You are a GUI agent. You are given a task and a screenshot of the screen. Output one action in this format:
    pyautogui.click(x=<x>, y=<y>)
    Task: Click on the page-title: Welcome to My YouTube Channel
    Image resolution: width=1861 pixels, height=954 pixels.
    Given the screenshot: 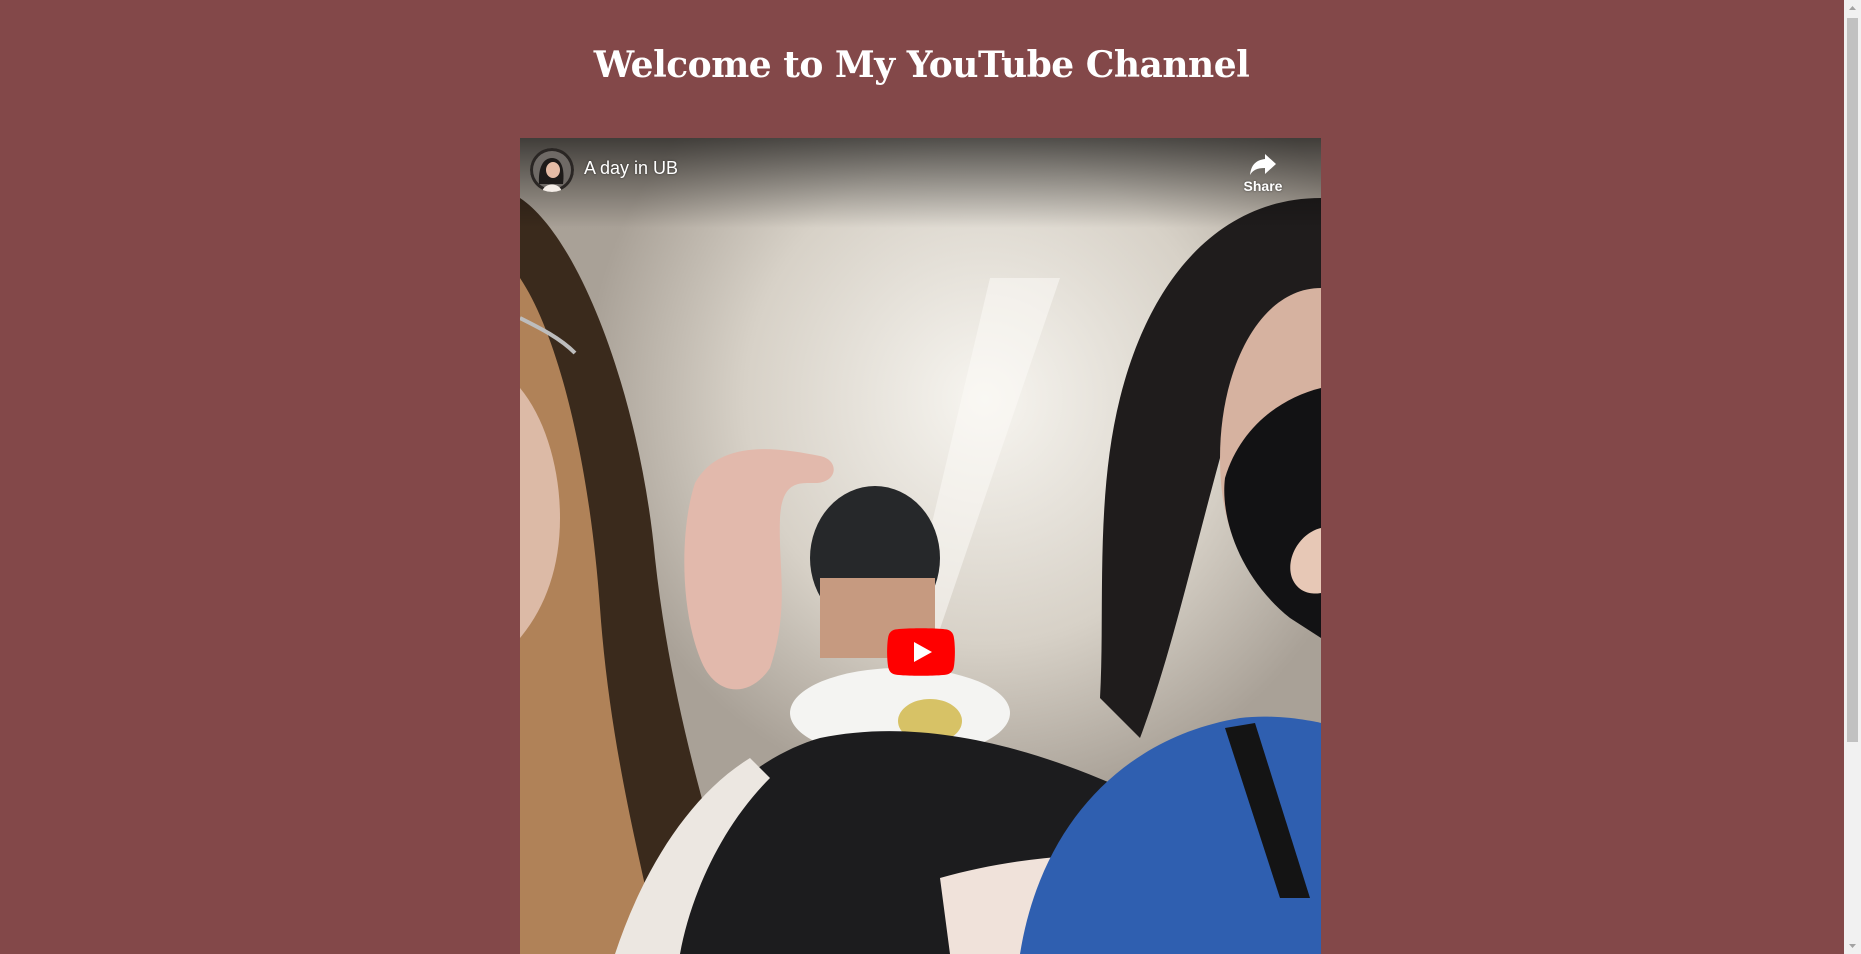 What is the action you would take?
    pyautogui.click(x=921, y=65)
    